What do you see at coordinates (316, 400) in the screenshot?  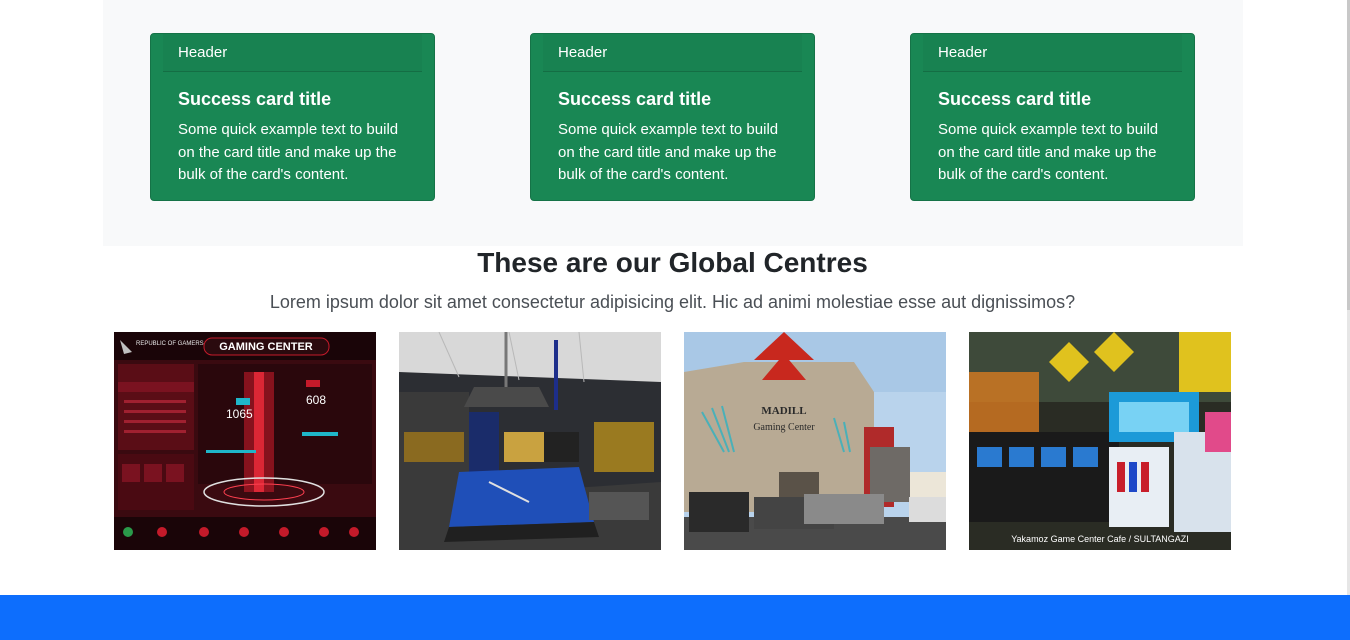 I see `readout-b: 608` at bounding box center [316, 400].